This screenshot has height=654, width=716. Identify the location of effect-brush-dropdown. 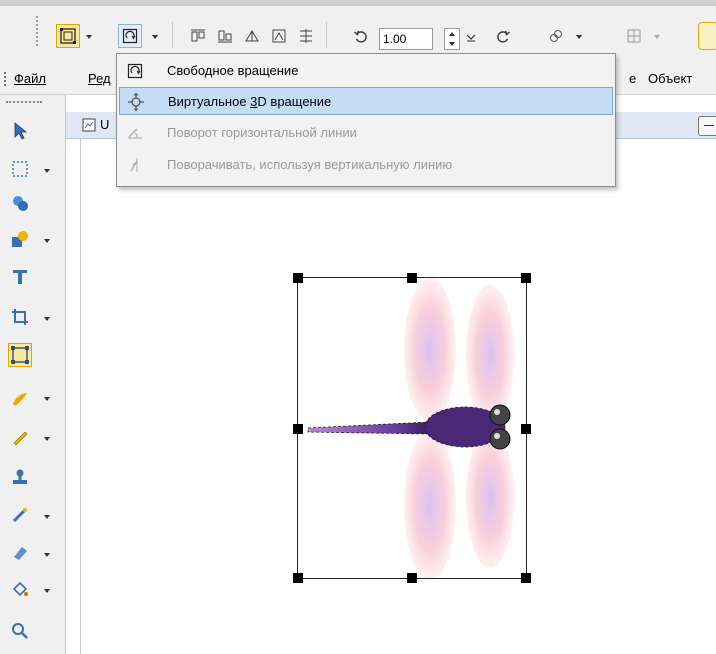
(47, 517).